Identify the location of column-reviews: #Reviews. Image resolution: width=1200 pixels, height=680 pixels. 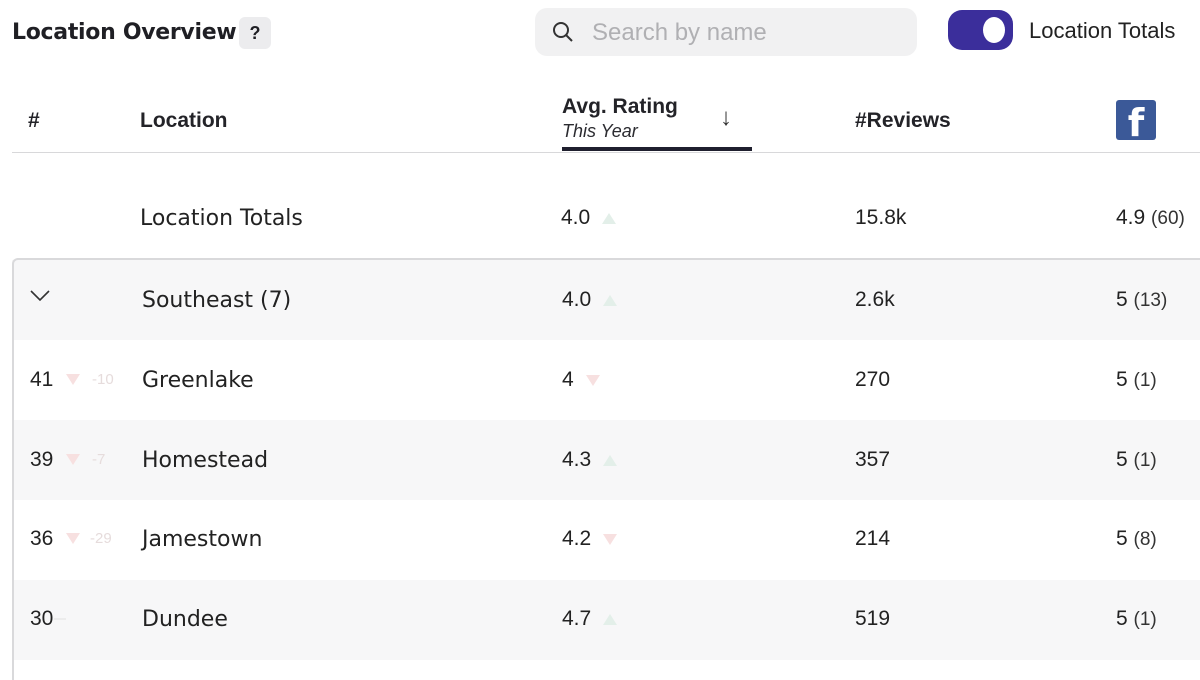
(903, 121).